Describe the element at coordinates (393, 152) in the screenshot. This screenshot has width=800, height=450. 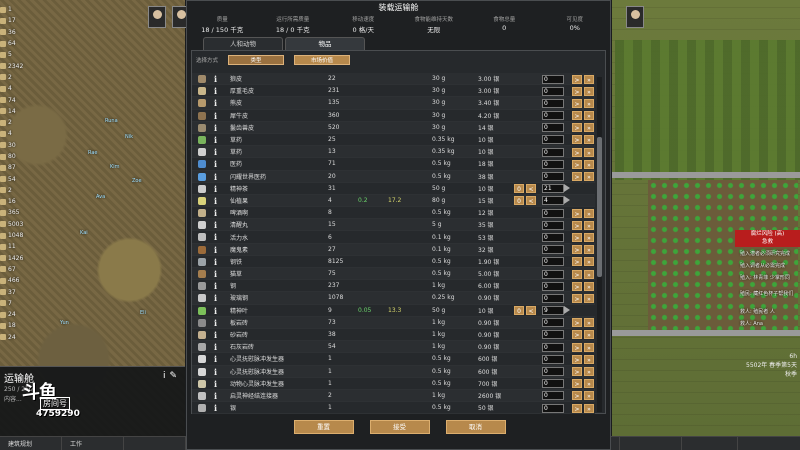
I see `item-row: i 草药 13 0.35 kg 10 银 0 >»` at that location.